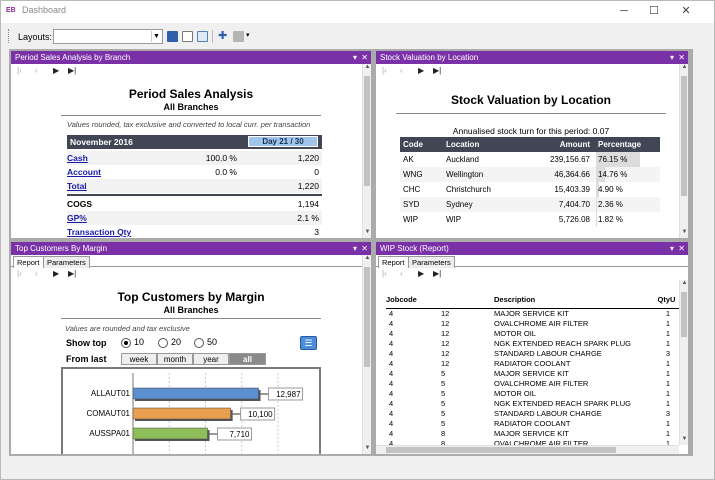 This screenshot has height=480, width=715. I want to click on wip-description: NGK EXTENDED REACH SPARK PLUG, so click(562, 343).